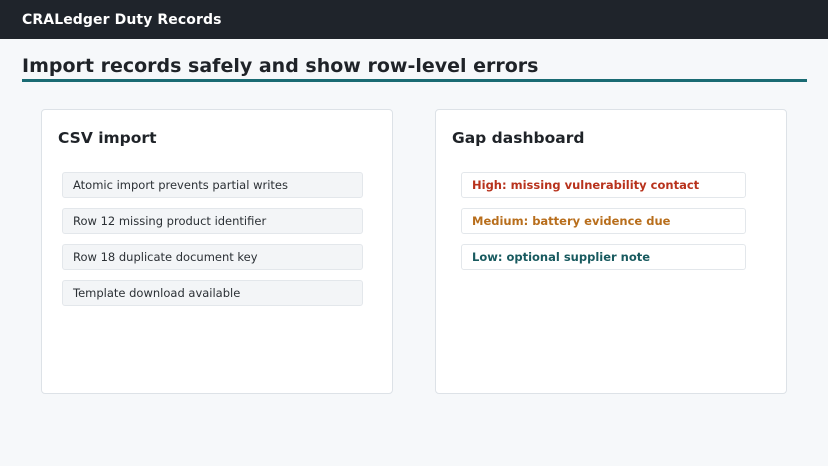  Describe the element at coordinates (212, 185) in the screenshot. I see `csv-import-item: Atomic import prevents partial writes` at that location.